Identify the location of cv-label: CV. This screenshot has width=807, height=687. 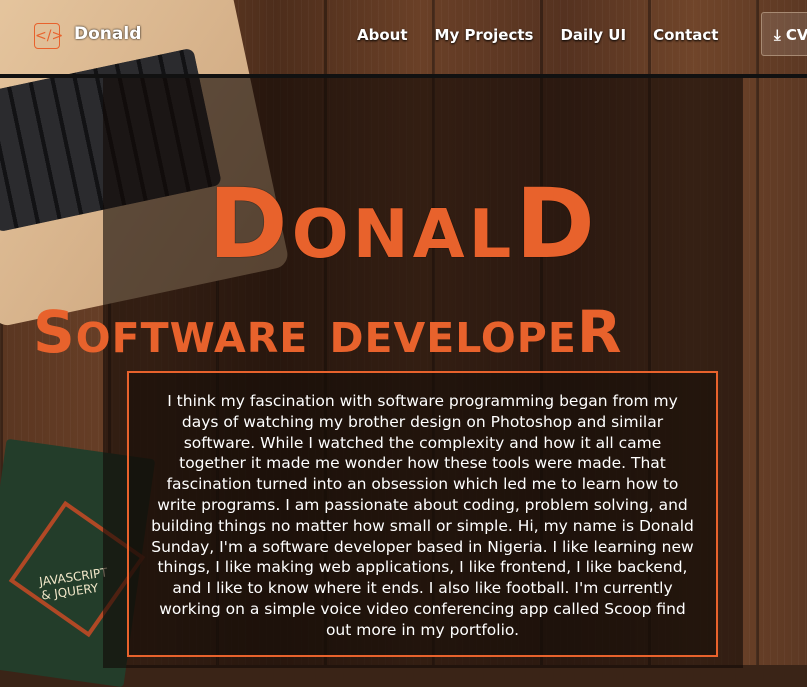
(796, 35).